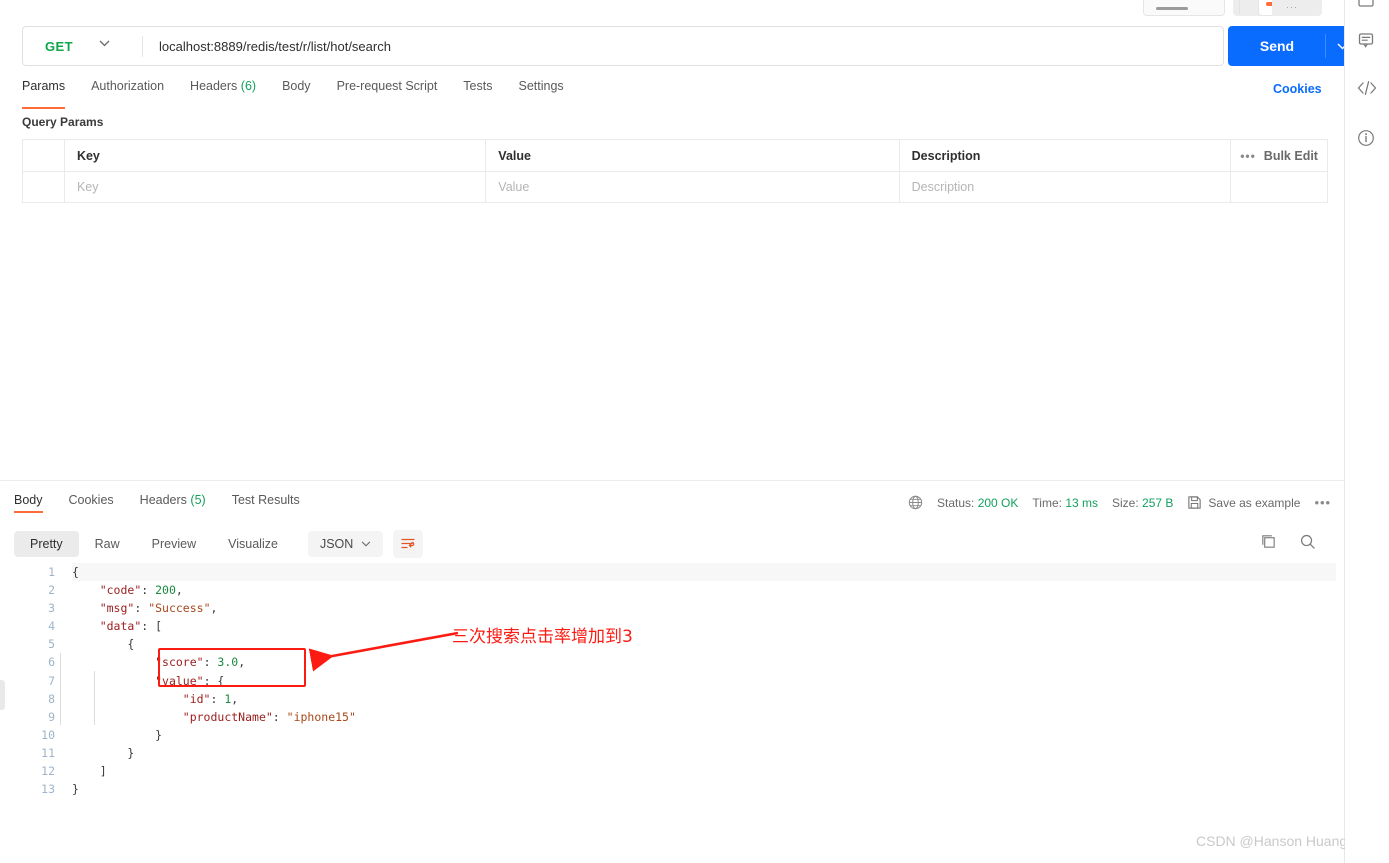 The width and height of the screenshot is (1389, 863). I want to click on word-wrap-button, so click(408, 544).